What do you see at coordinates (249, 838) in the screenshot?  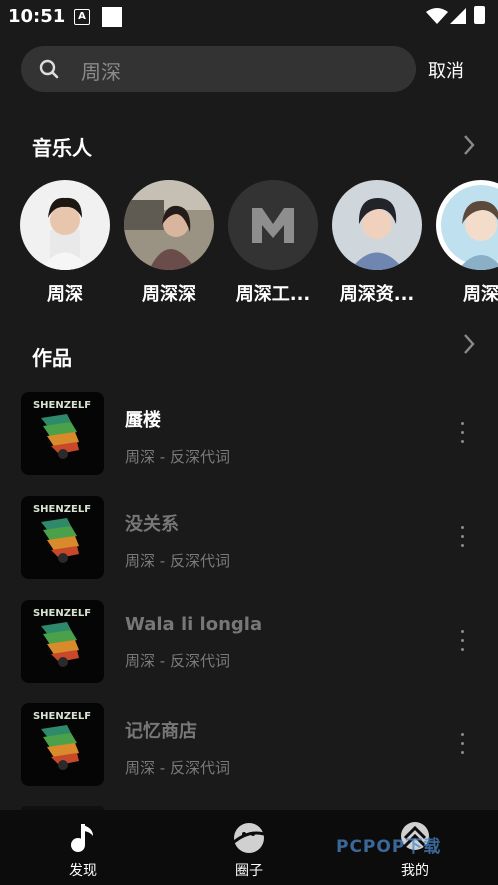 I see `planet-icon` at bounding box center [249, 838].